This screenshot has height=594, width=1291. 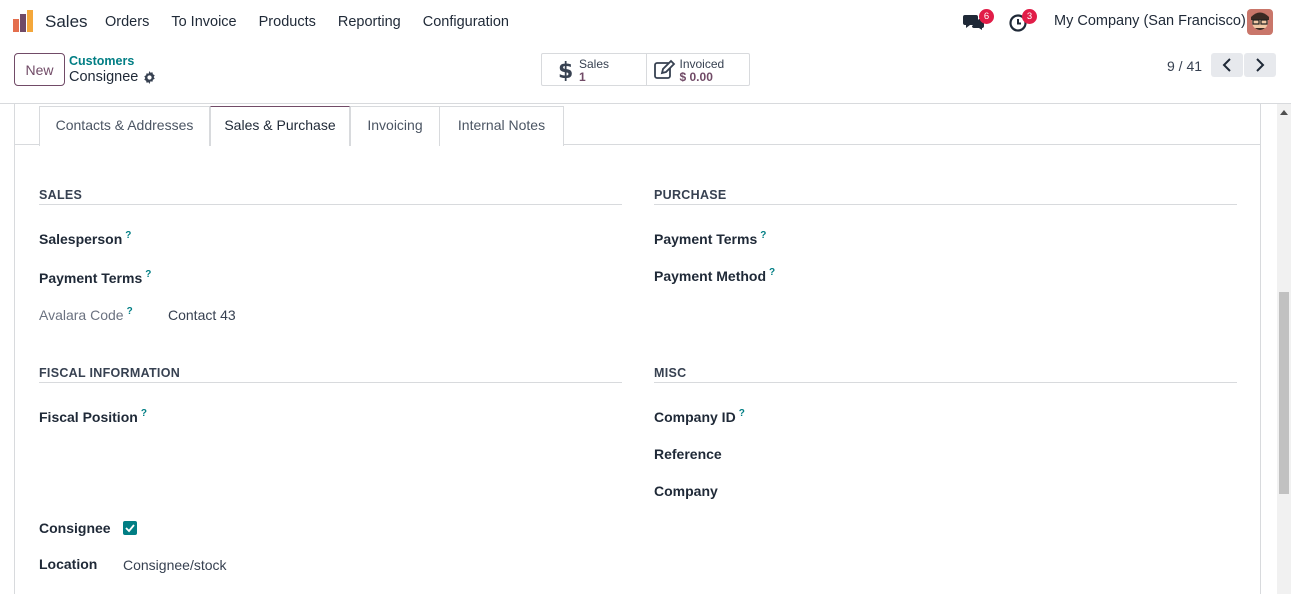 I want to click on consignee-checkbox, so click(x=130, y=528).